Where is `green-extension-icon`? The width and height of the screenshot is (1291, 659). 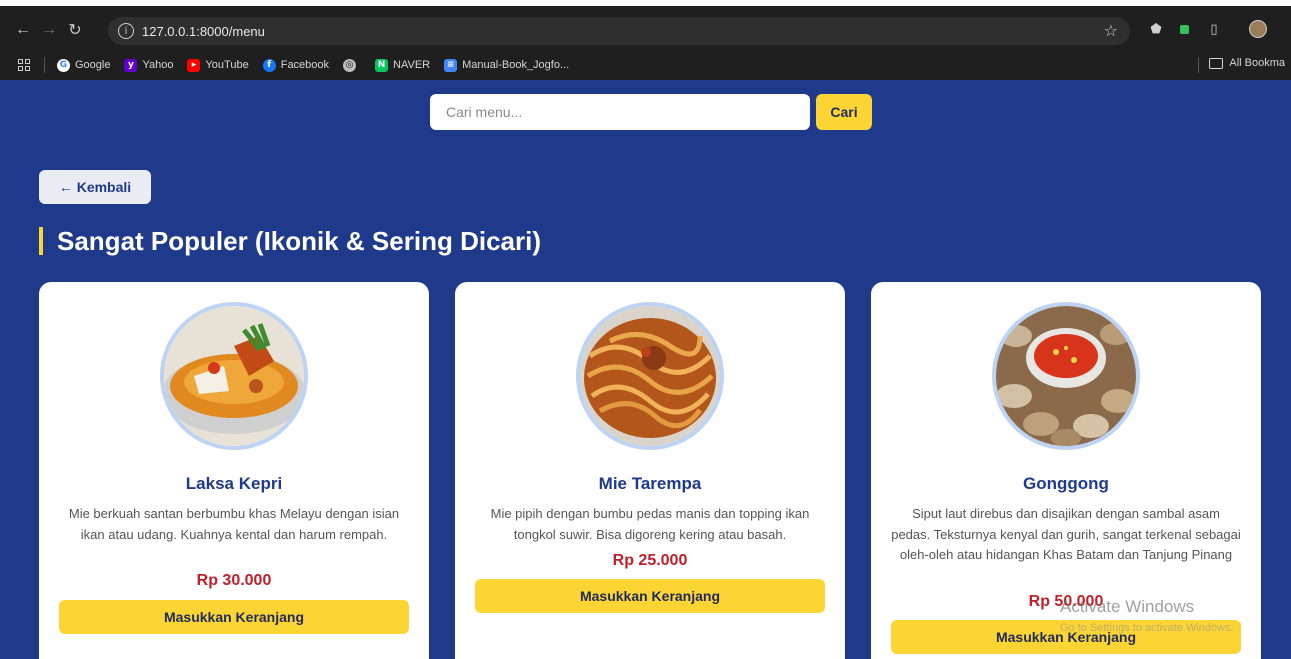
green-extension-icon is located at coordinates (1184, 29).